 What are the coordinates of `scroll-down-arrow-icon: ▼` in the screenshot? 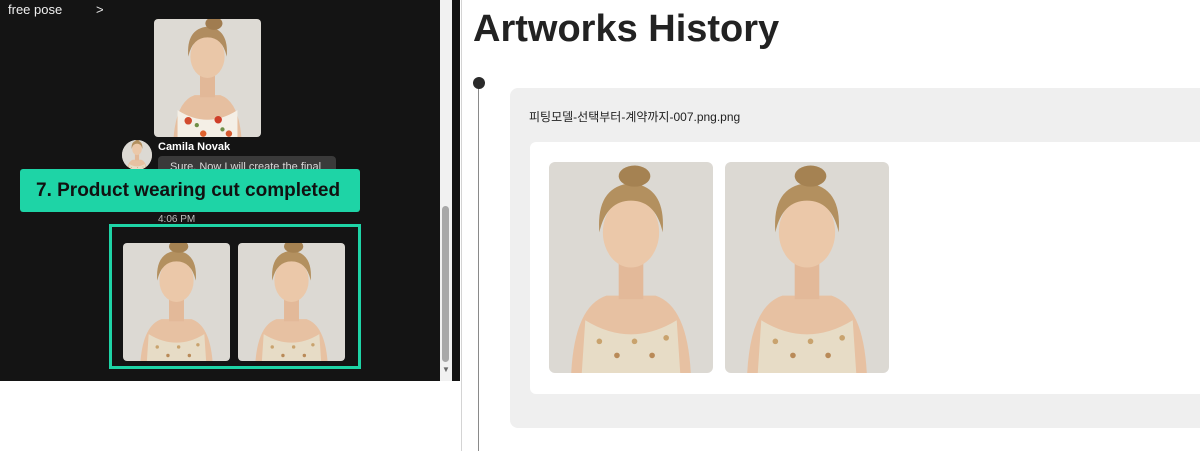 It's located at (446, 370).